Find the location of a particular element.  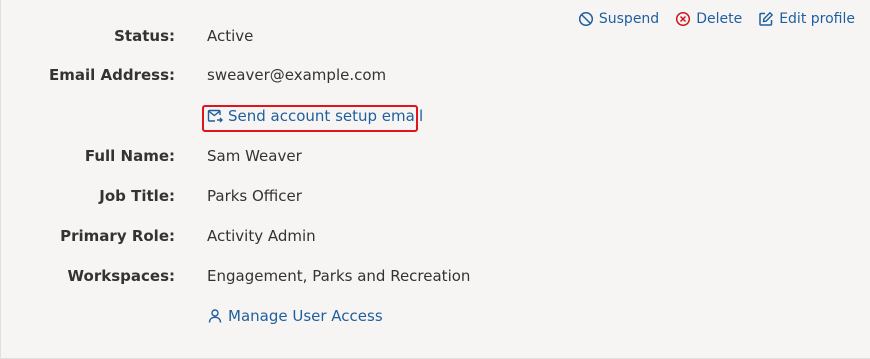

status-label: Status: is located at coordinates (144, 36).